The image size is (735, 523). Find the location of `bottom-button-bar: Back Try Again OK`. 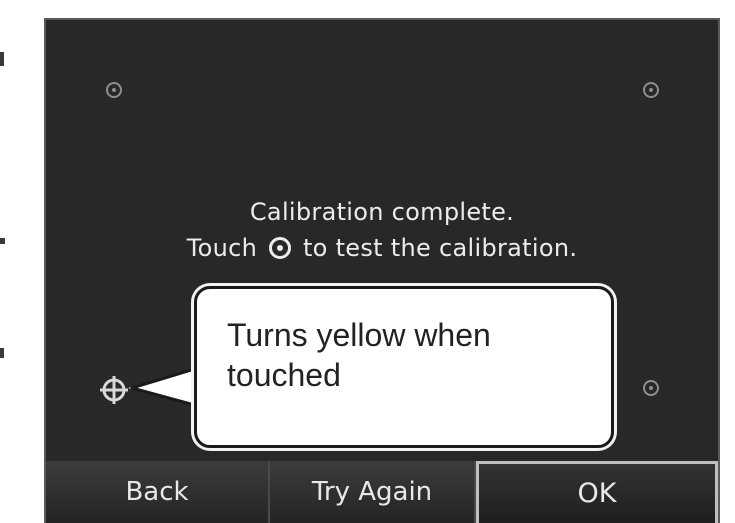

bottom-button-bar: Back Try Again OK is located at coordinates (382, 492).